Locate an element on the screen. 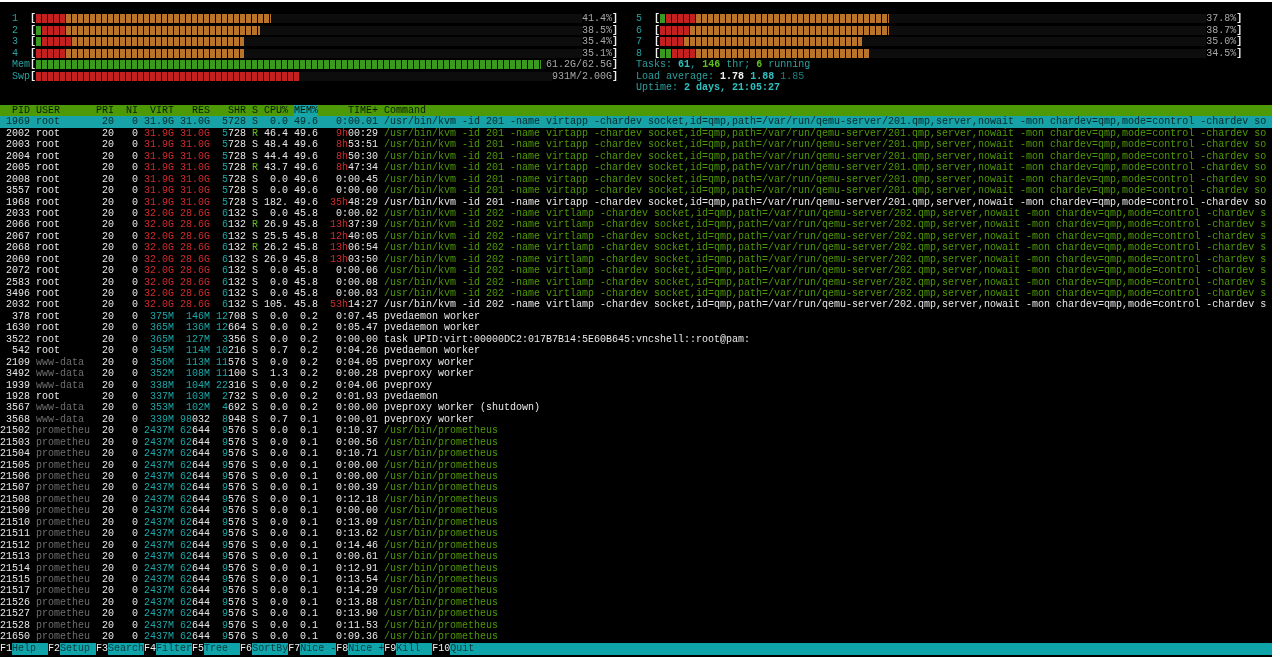 This screenshot has height=657, width=1280. process-row: 21506 prometheu 20 0 2437M 62644 9576 S 0.0 0.1 0:00.00 /usr/bin/prometheus is located at coordinates (636, 477).